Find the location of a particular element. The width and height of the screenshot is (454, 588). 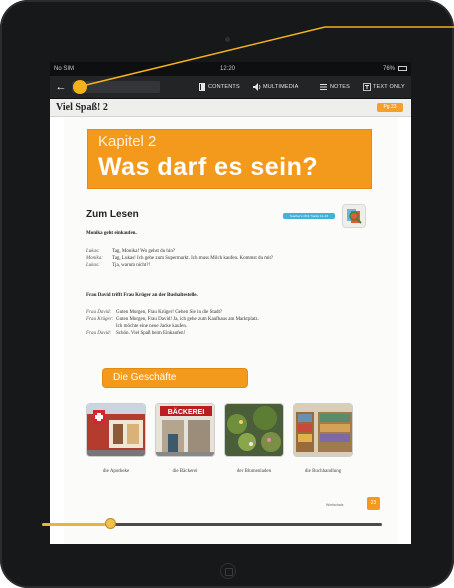

chapter-number: Kapitel 2 is located at coordinates (127, 141).